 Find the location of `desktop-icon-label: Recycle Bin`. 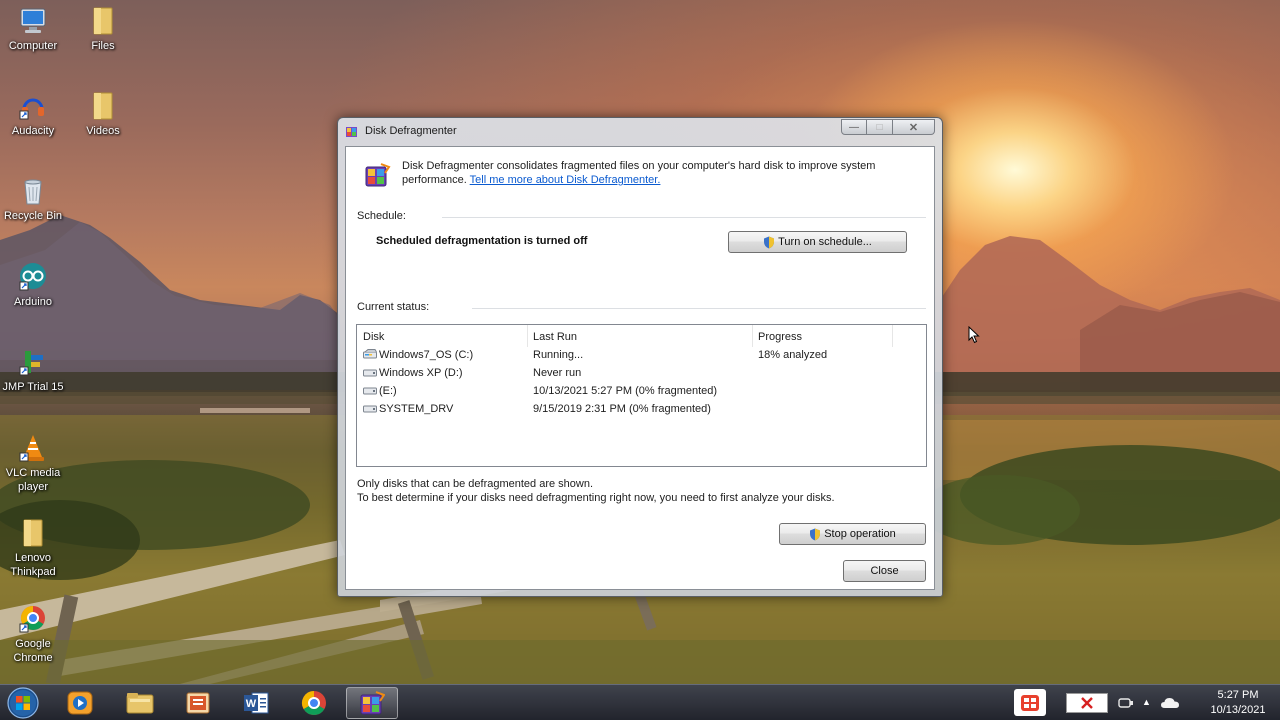

desktop-icon-label: Recycle Bin is located at coordinates (33, 216).